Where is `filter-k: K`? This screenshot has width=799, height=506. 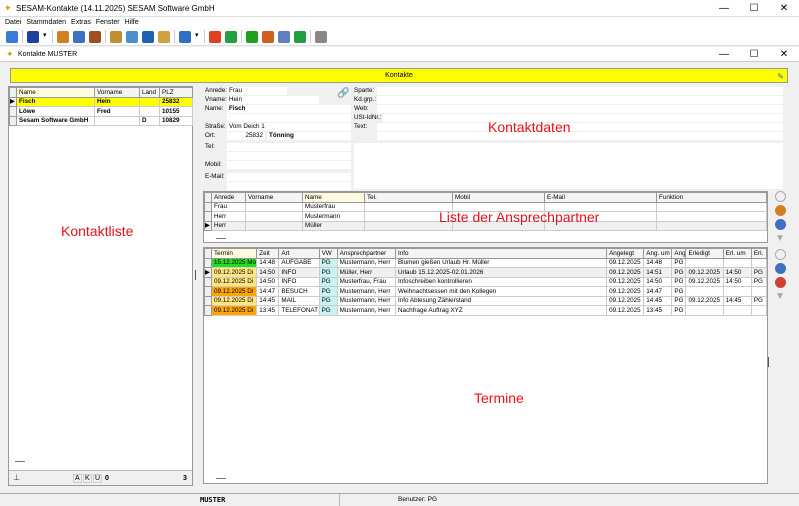
filter-k: K is located at coordinates (87, 478).